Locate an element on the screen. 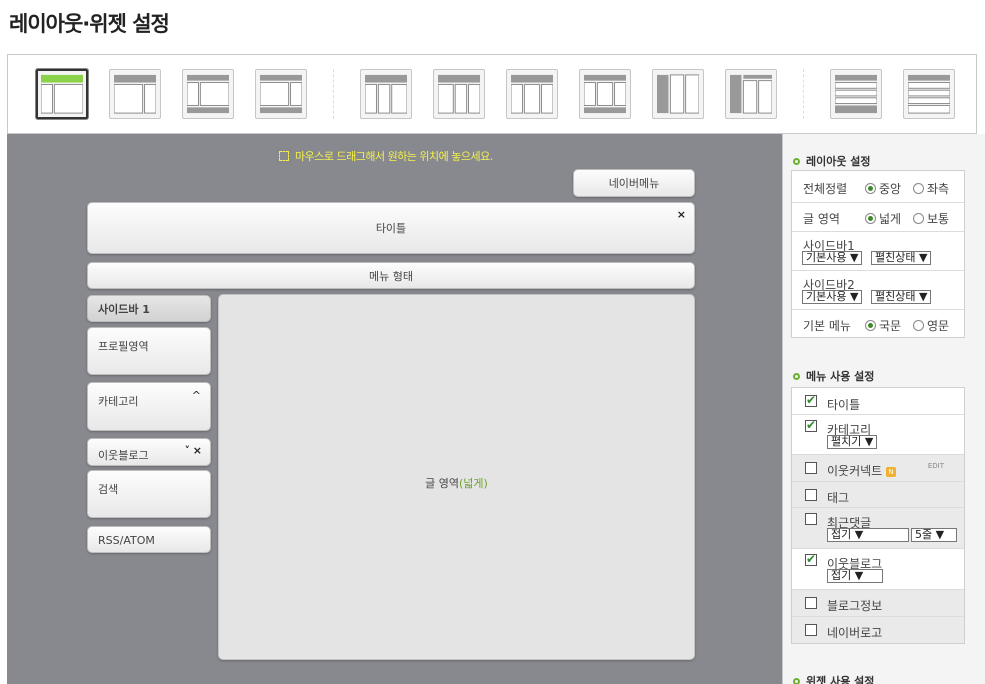 The width and height of the screenshot is (985, 684). category-widget-label: 카테고리 is located at coordinates (118, 401).